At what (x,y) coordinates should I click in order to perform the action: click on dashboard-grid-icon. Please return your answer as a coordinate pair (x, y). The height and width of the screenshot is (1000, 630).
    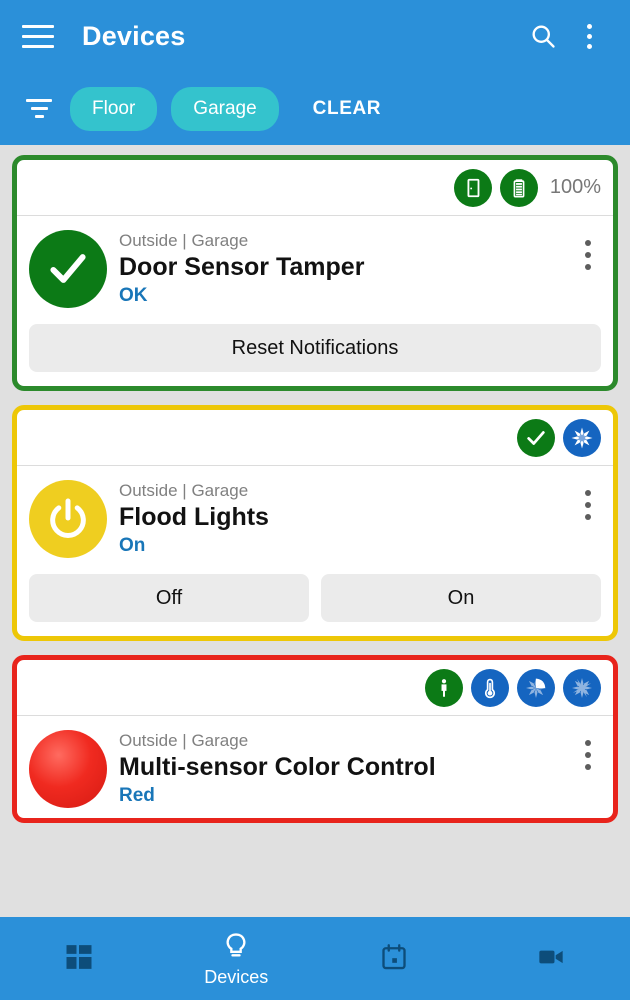
    Looking at the image, I should click on (79, 957).